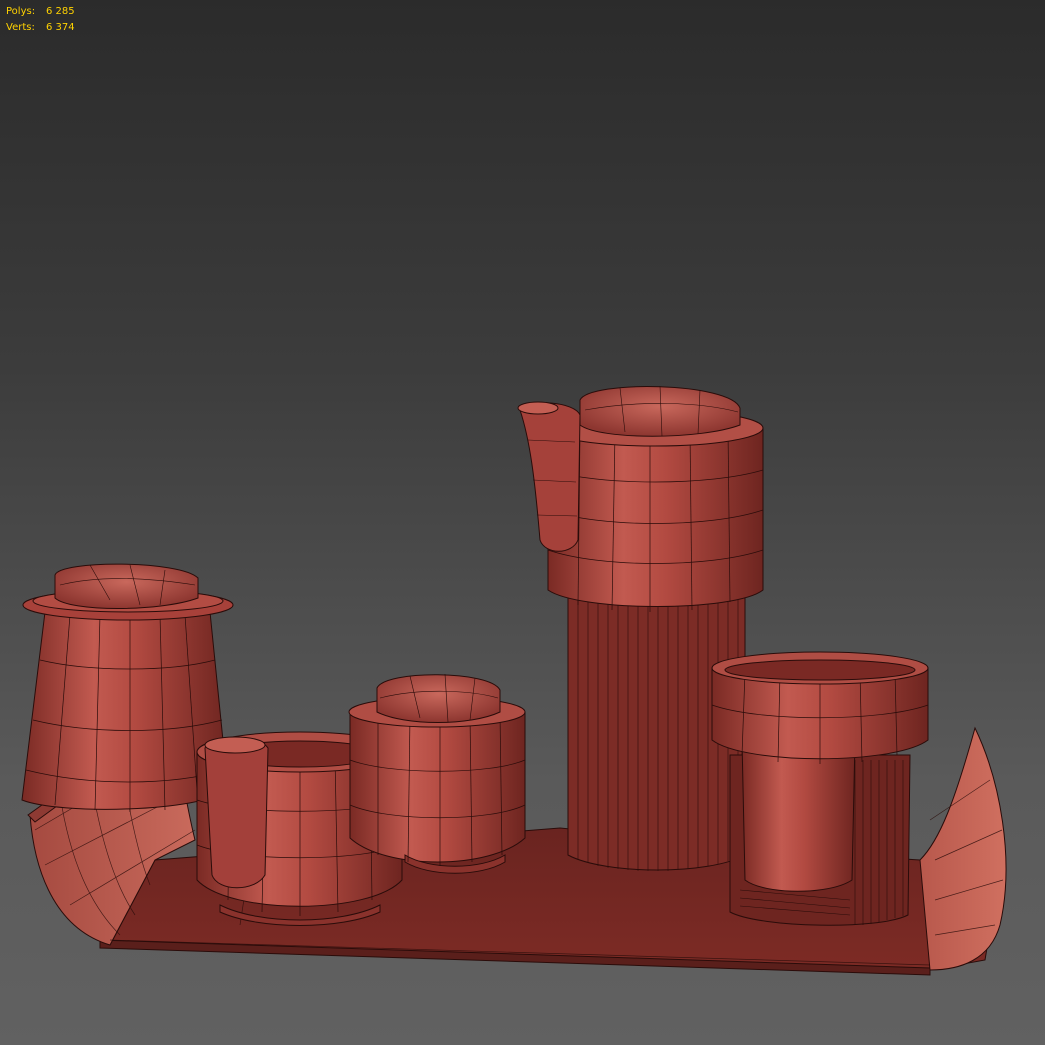 The width and height of the screenshot is (1045, 1045). What do you see at coordinates (126, 586) in the screenshot?
I see `sugar-jar-lid` at bounding box center [126, 586].